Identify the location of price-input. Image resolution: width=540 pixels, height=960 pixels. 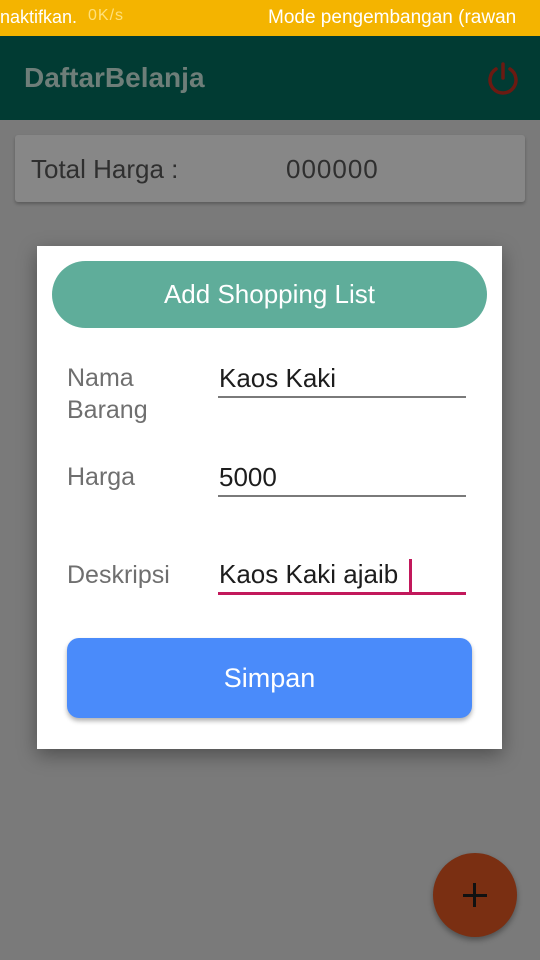
(342, 478).